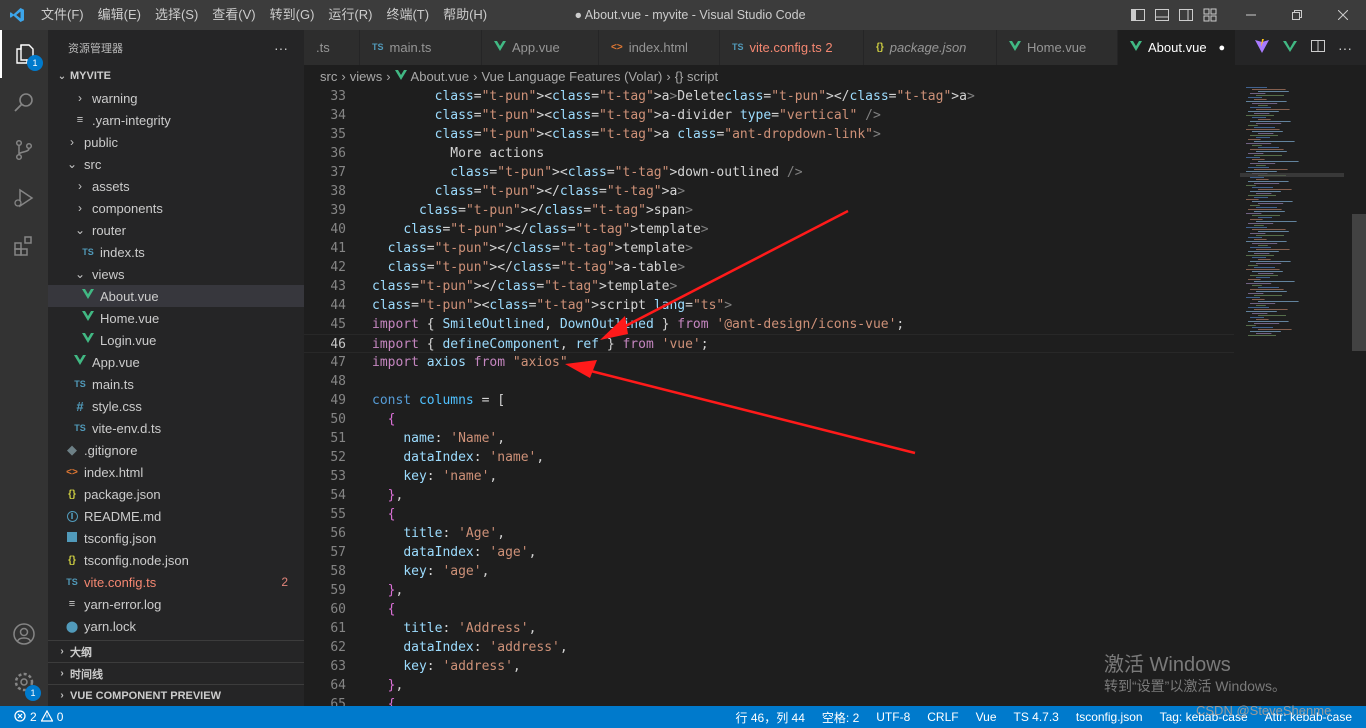 The height and width of the screenshot is (728, 1366). Describe the element at coordinates (176, 604) in the screenshot. I see `file-tree-item: ≡ yarn-error.log` at that location.